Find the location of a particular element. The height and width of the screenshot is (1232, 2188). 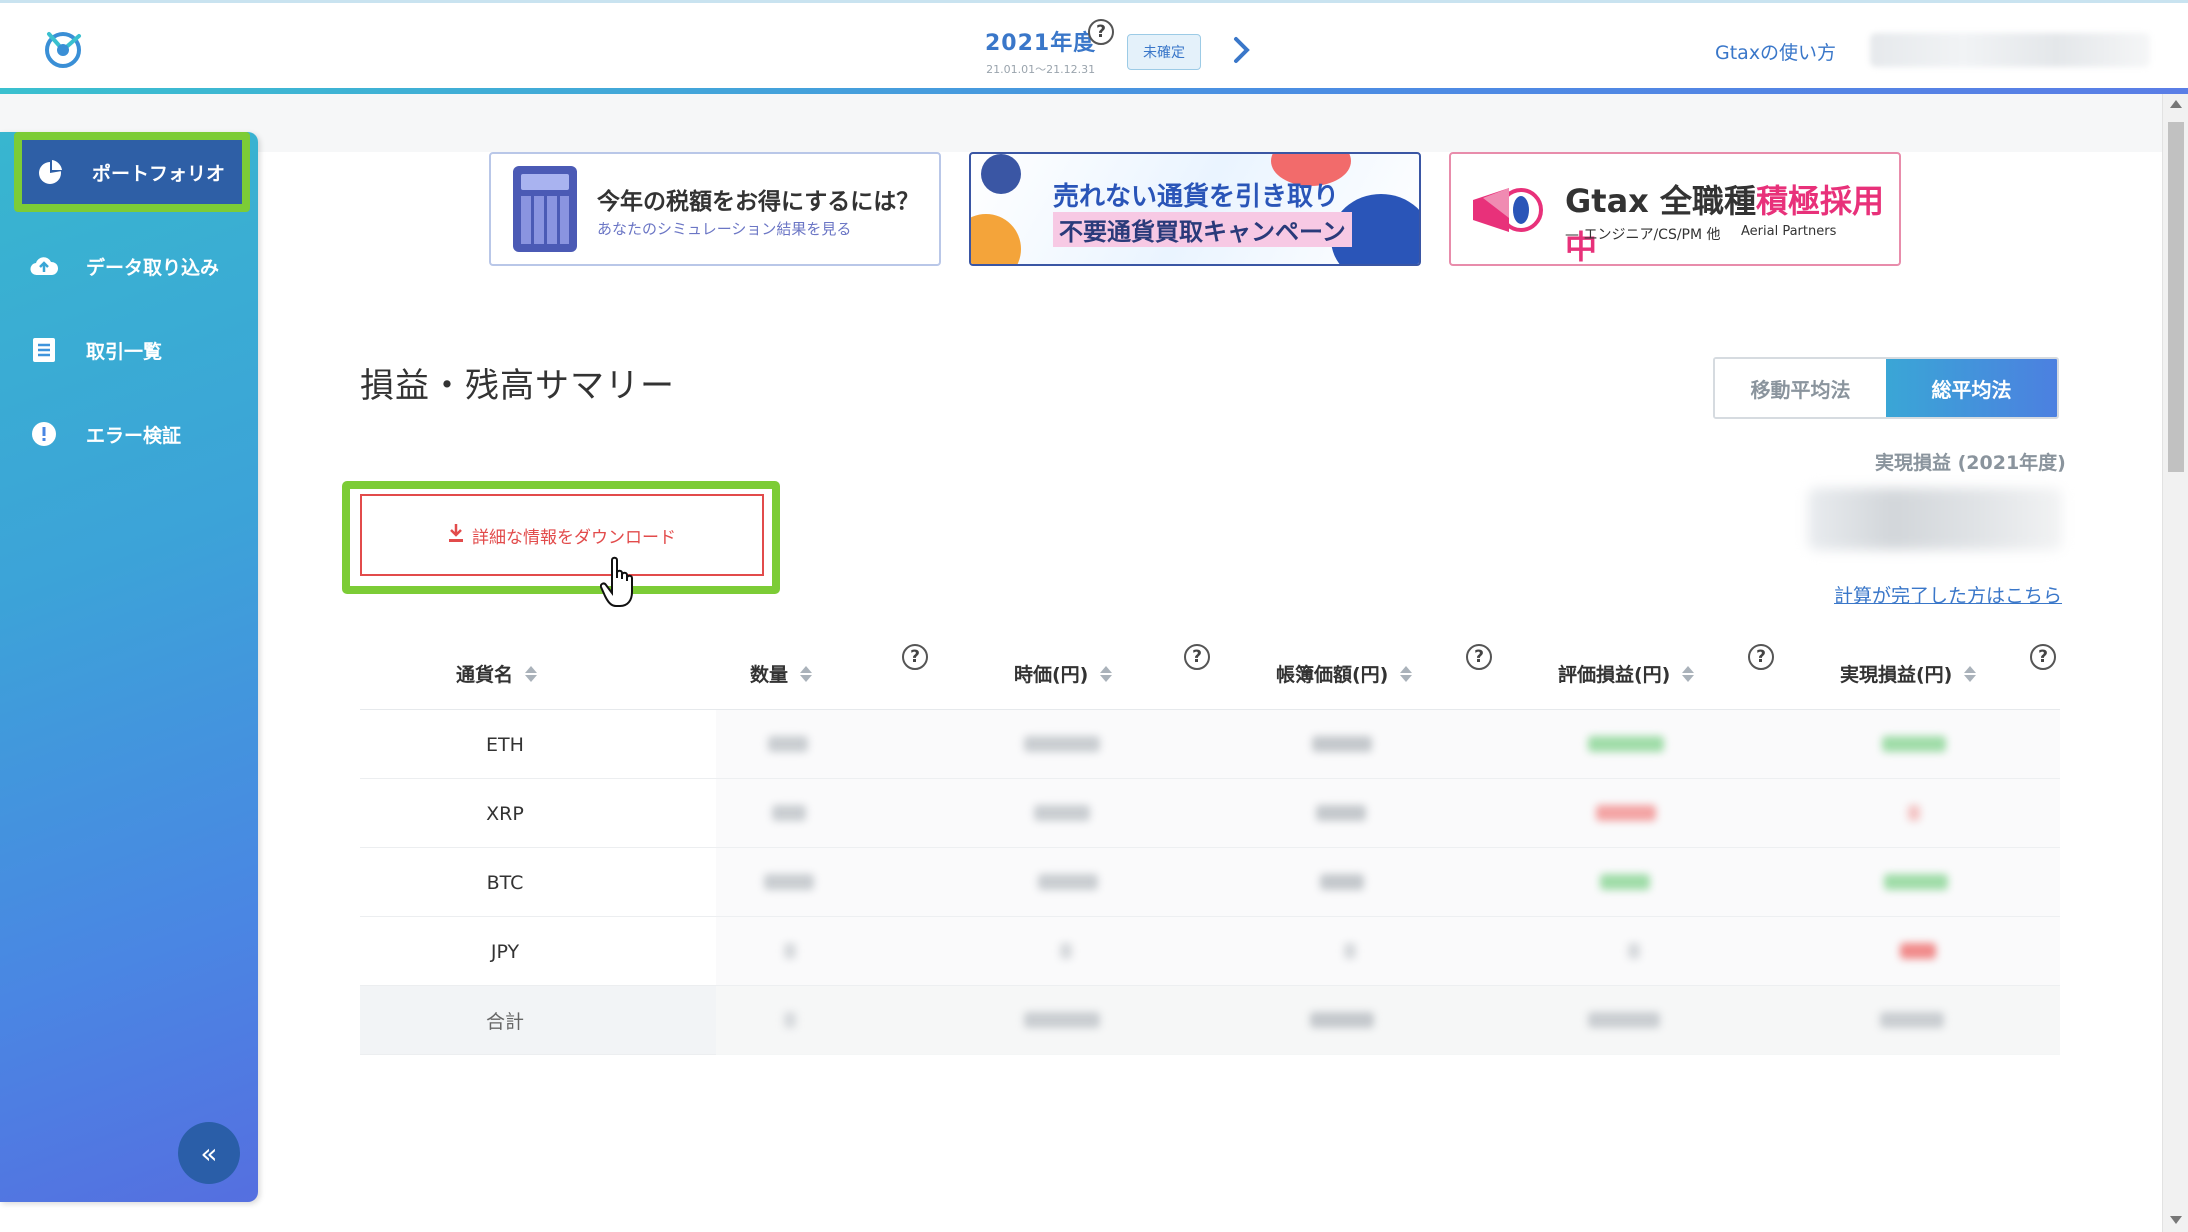

currency-name: ETH is located at coordinates (505, 744).